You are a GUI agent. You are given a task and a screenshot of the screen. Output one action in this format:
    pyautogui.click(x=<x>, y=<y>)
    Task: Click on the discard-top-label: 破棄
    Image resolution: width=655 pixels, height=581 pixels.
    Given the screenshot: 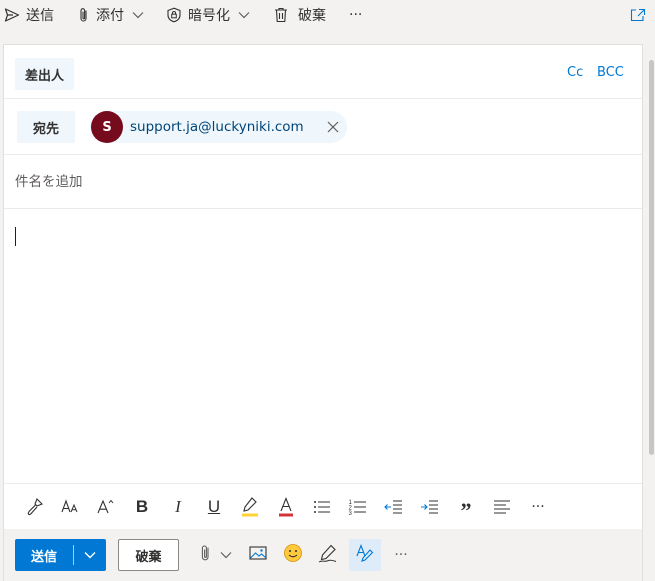 What is the action you would take?
    pyautogui.click(x=312, y=16)
    